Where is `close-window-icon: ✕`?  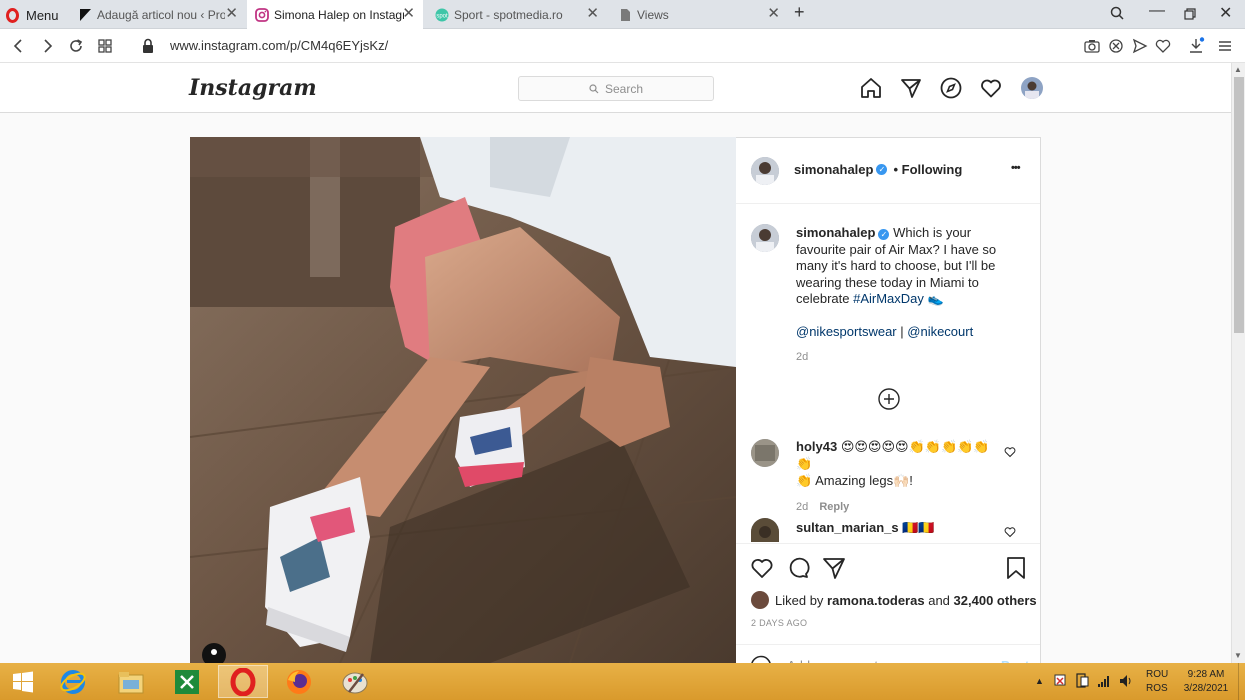 close-window-icon: ✕ is located at coordinates (1225, 13).